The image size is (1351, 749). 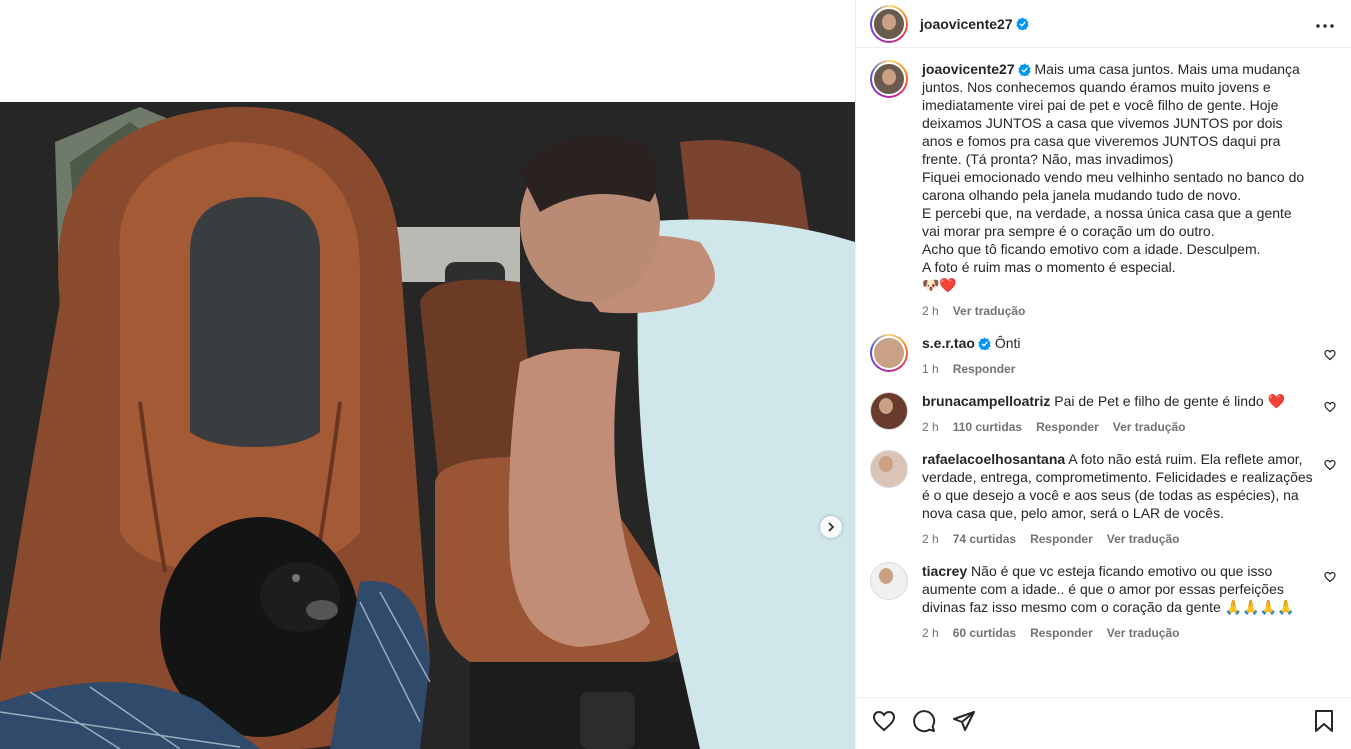 I want to click on comment-button, so click(x=924, y=723).